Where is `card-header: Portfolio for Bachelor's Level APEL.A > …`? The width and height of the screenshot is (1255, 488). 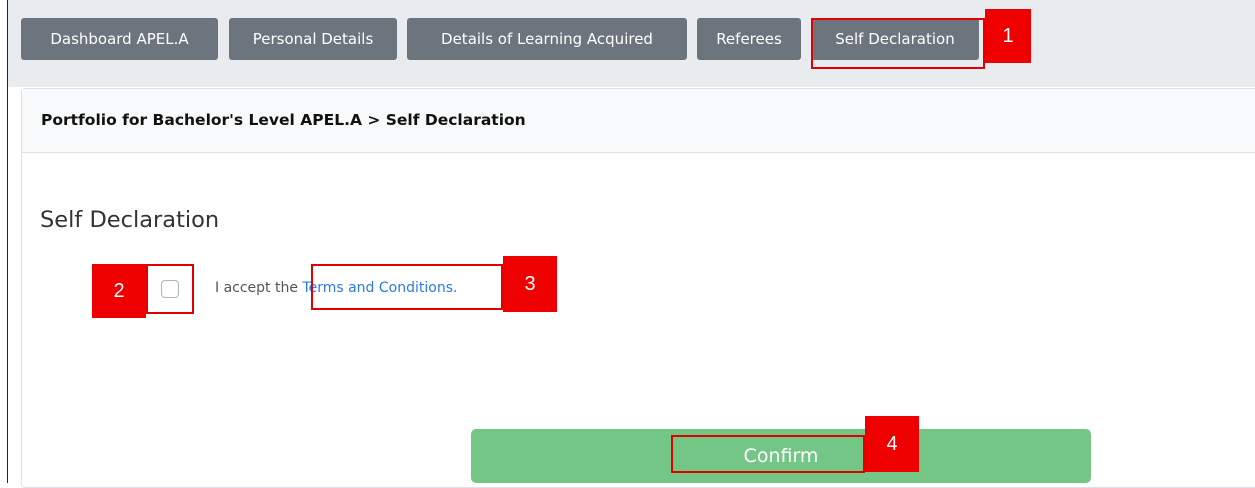 card-header: Portfolio for Bachelor's Level APEL.A > … is located at coordinates (638, 121).